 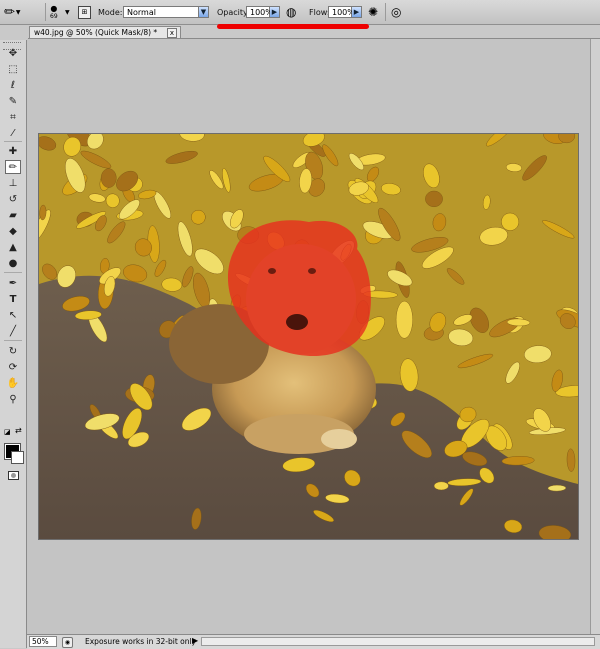 I want to click on tablet-pressure-opacity-button: ◍, so click(x=291, y=12).